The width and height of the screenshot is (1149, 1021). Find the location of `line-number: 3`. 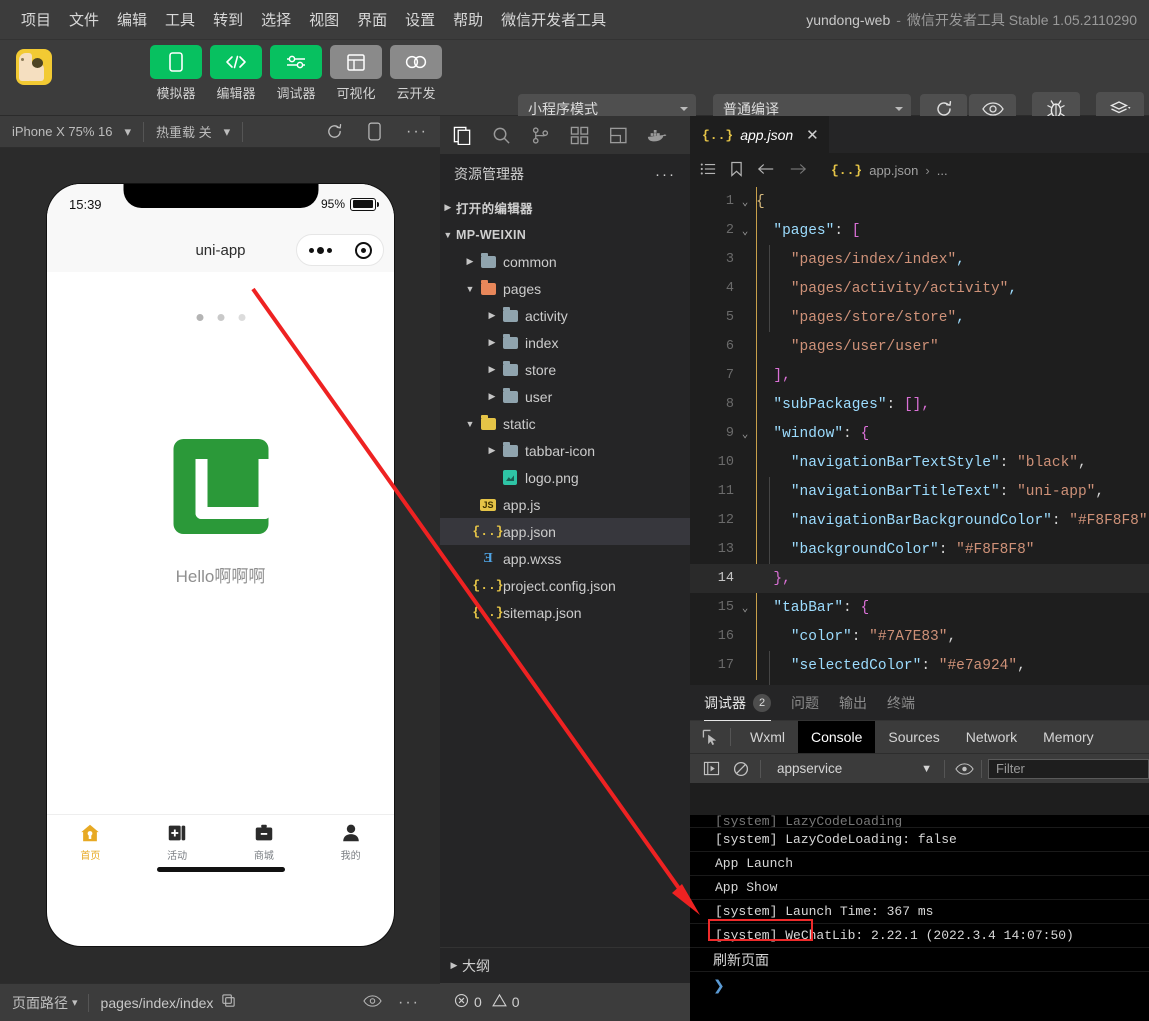

line-number: 3 is located at coordinates (729, 259).